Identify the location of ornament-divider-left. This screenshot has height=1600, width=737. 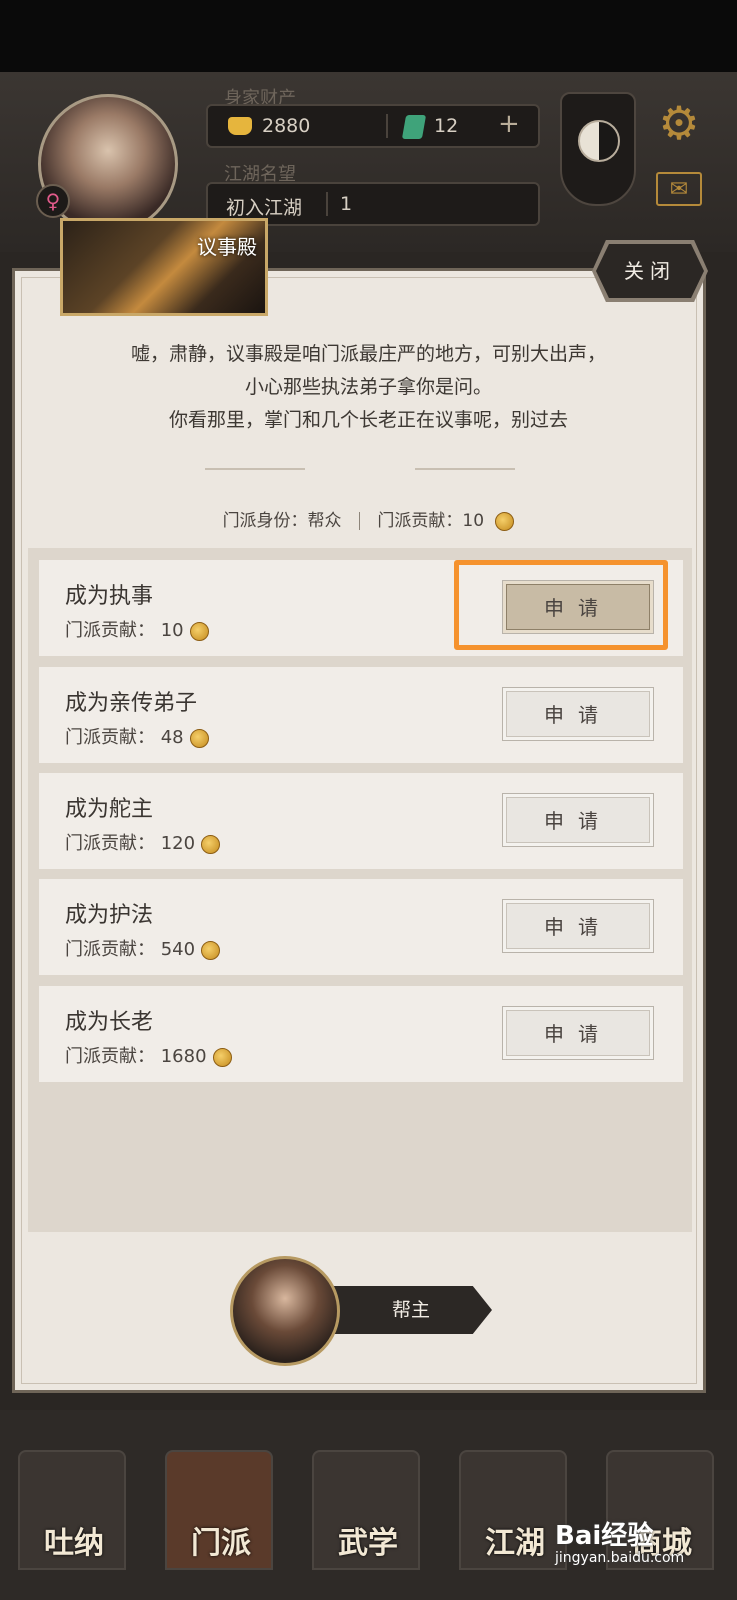
(255, 469).